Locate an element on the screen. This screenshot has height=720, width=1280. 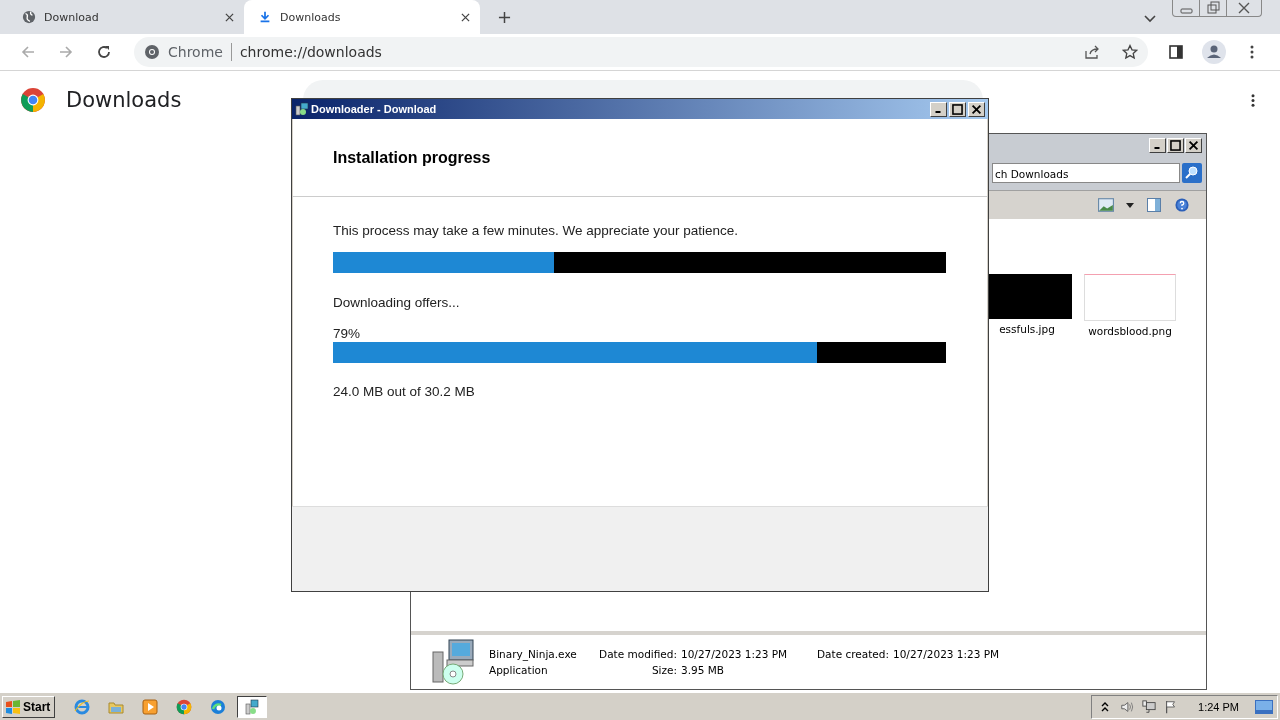
speaker-icon is located at coordinates (1127, 706).